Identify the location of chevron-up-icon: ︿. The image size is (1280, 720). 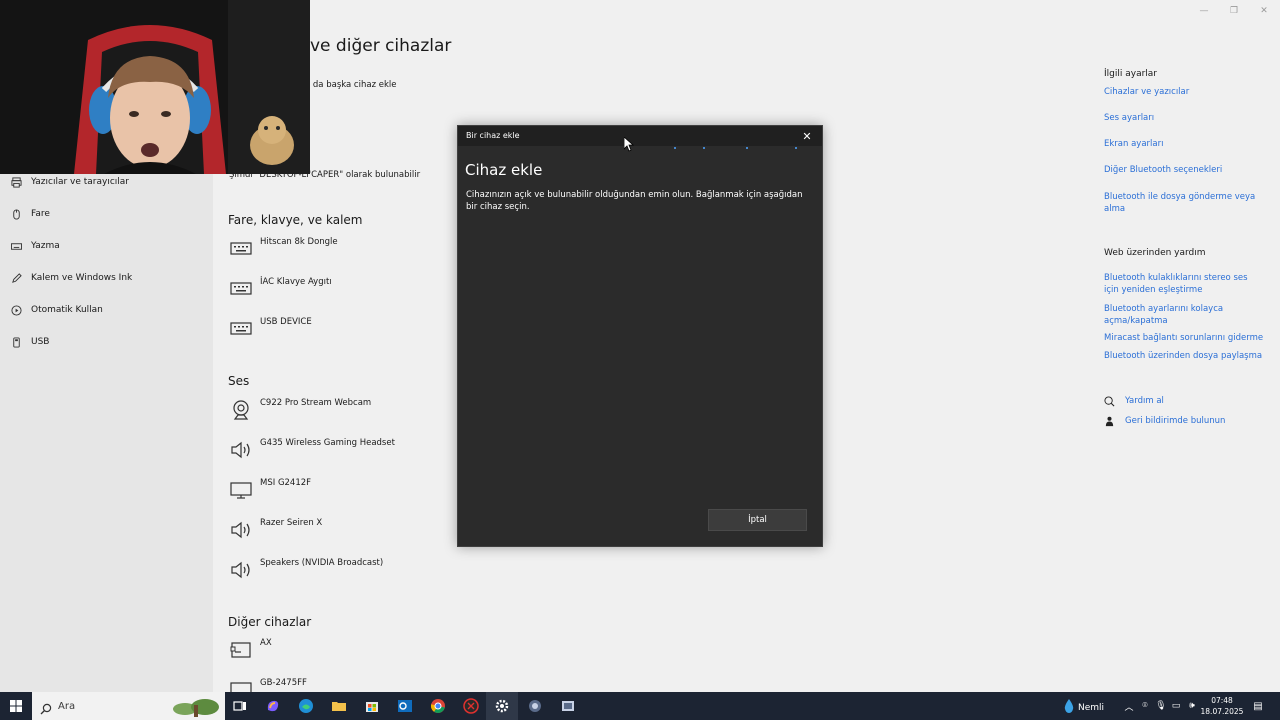
(1129, 706).